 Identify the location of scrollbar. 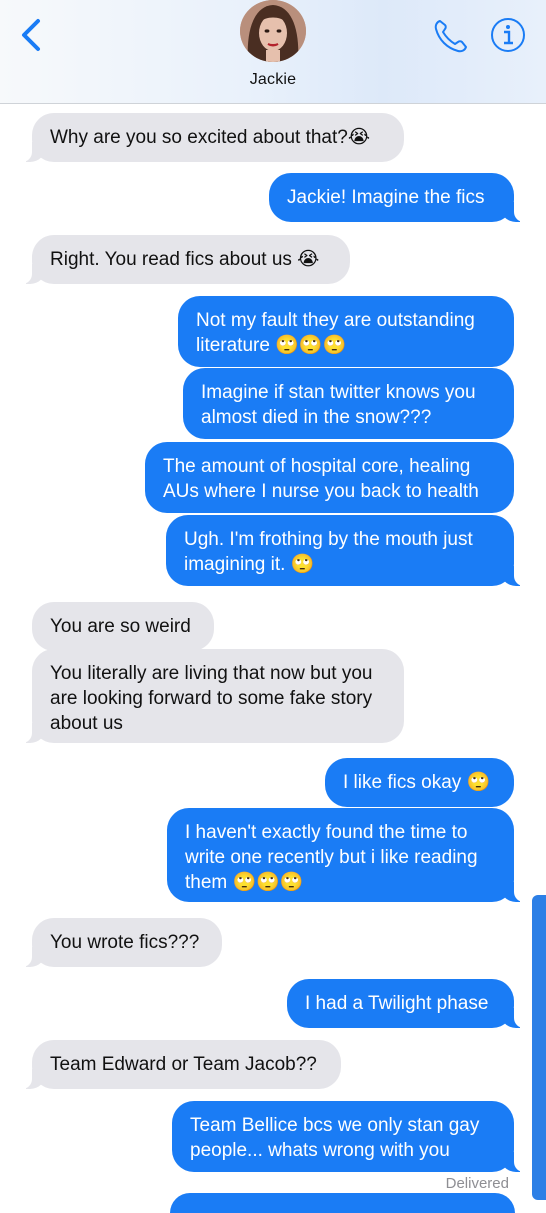
(539, 1047).